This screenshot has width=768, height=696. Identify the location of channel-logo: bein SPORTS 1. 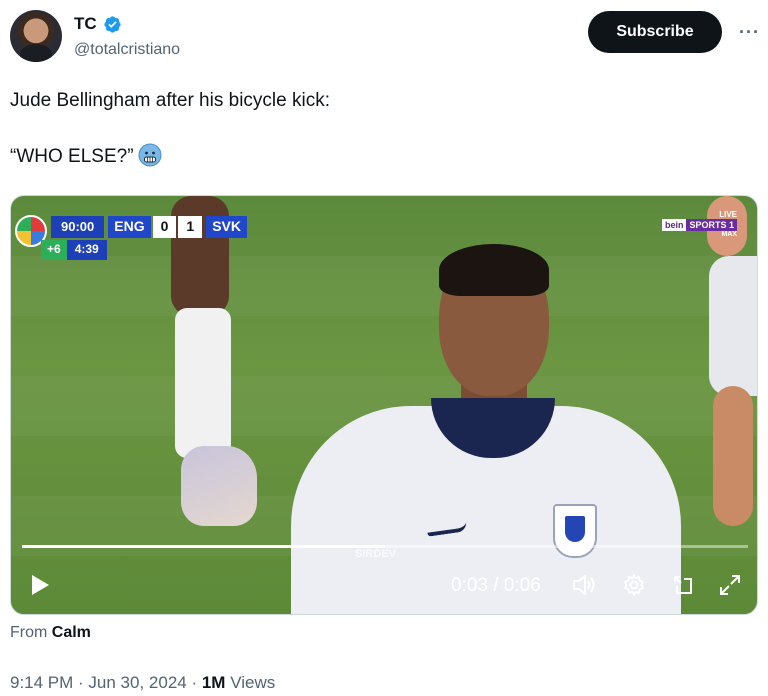
(699, 225).